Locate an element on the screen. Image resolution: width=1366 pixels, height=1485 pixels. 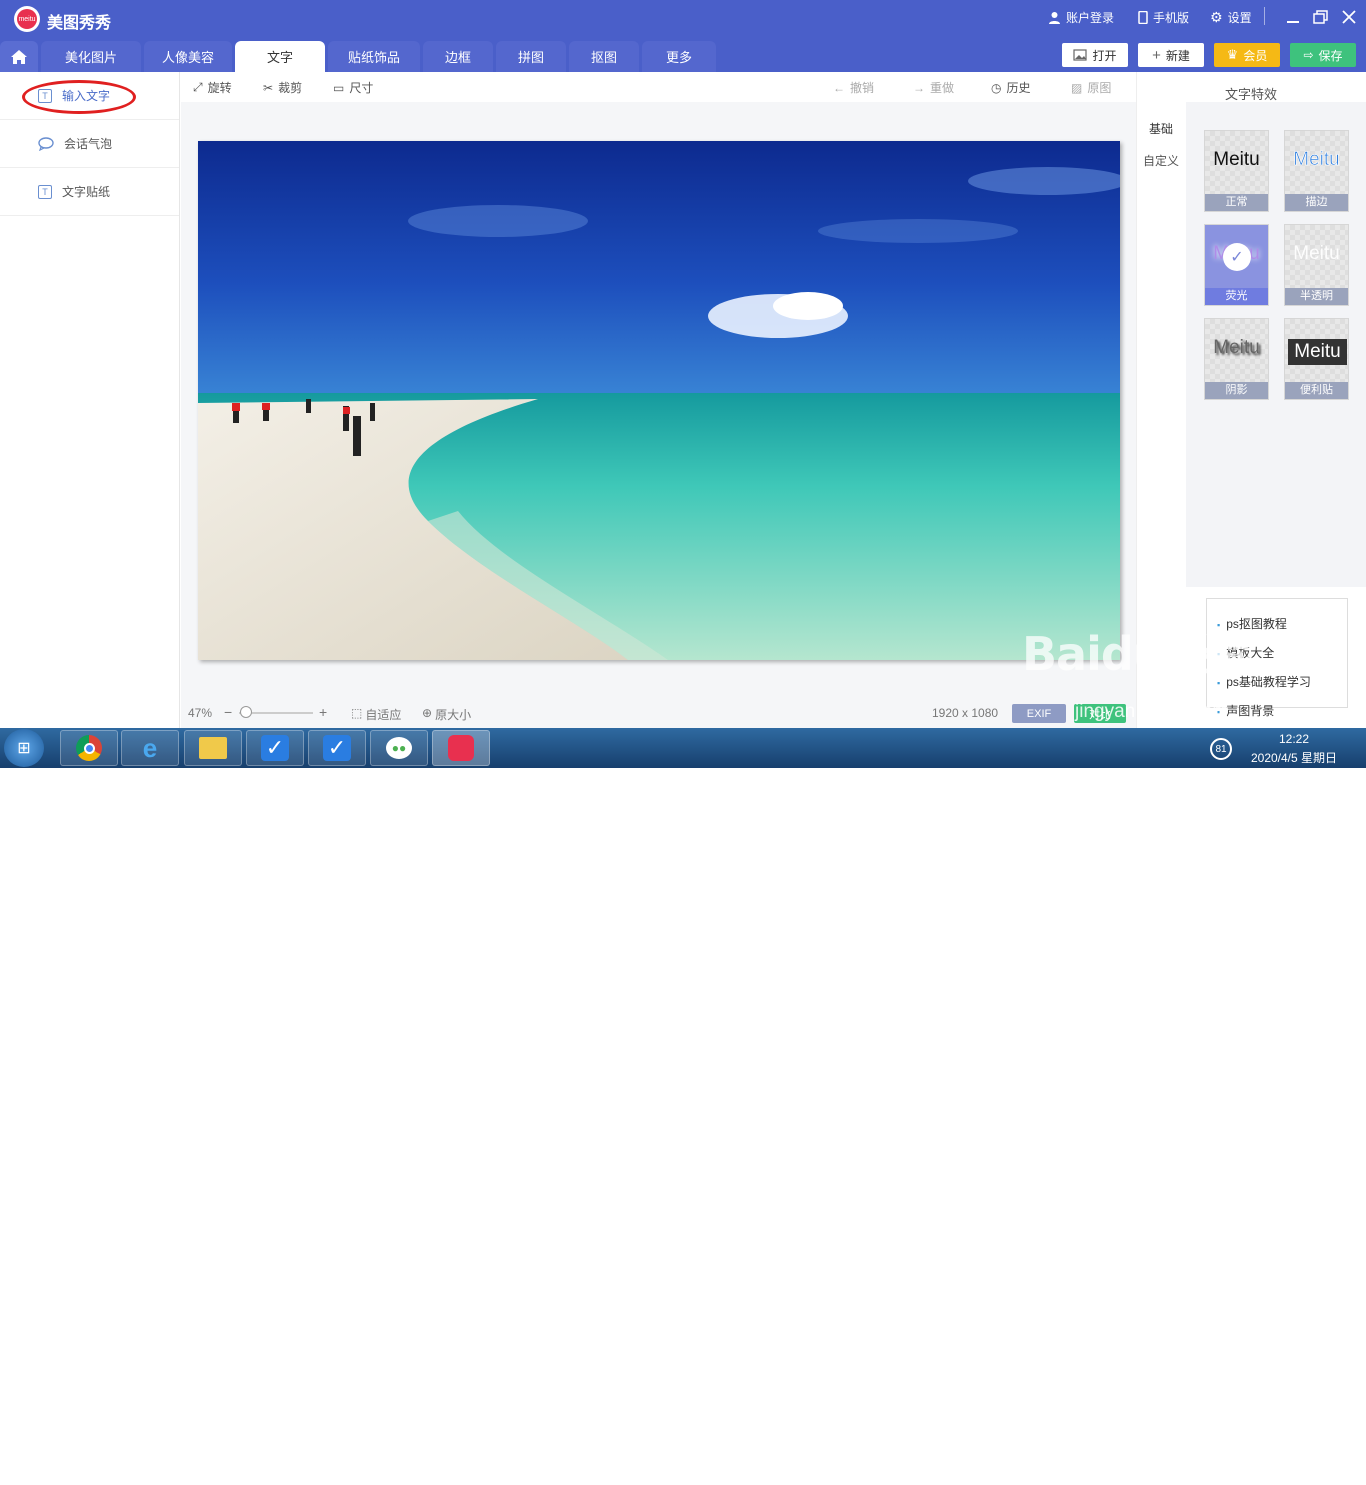
meitu-logo-icon: meitu is located at coordinates (27, 19).